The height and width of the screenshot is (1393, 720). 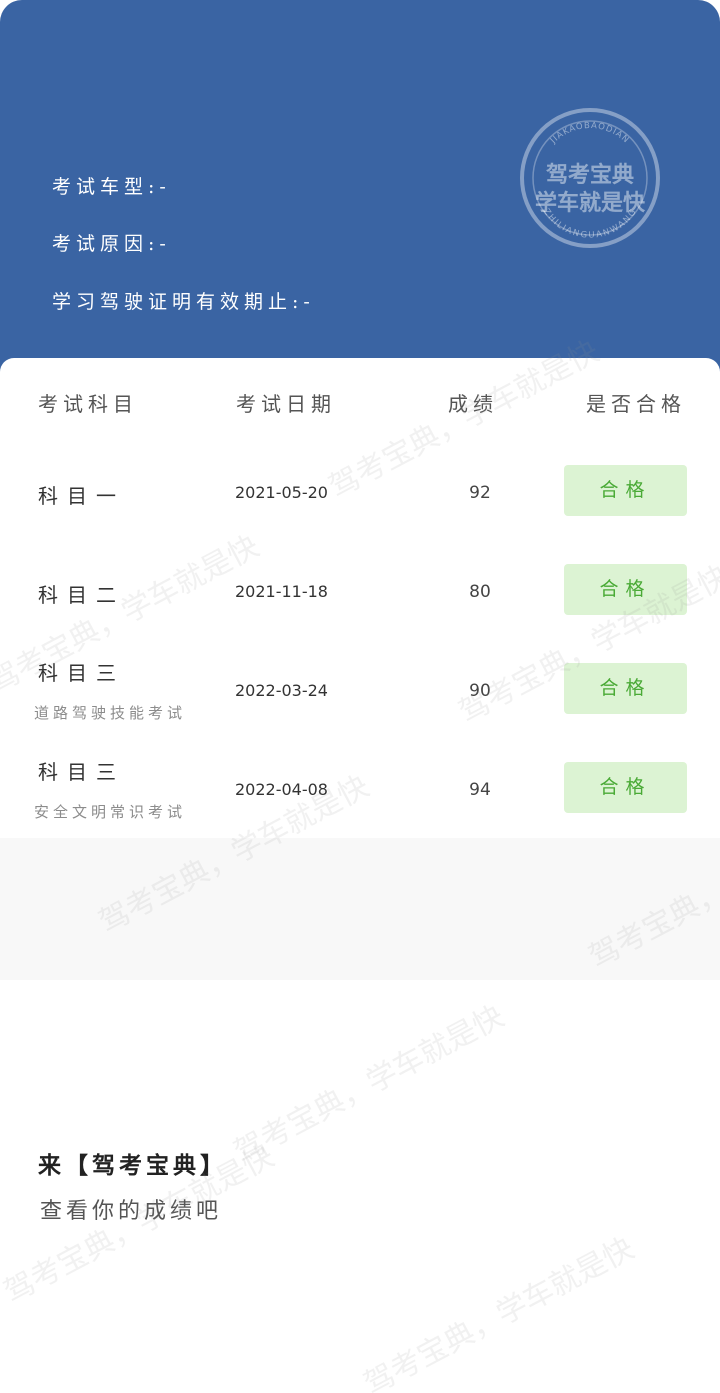 What do you see at coordinates (360, 689) in the screenshot?
I see `table-row: 科目三 道路驾驶技能考试 2022-03-24 90 合格` at bounding box center [360, 689].